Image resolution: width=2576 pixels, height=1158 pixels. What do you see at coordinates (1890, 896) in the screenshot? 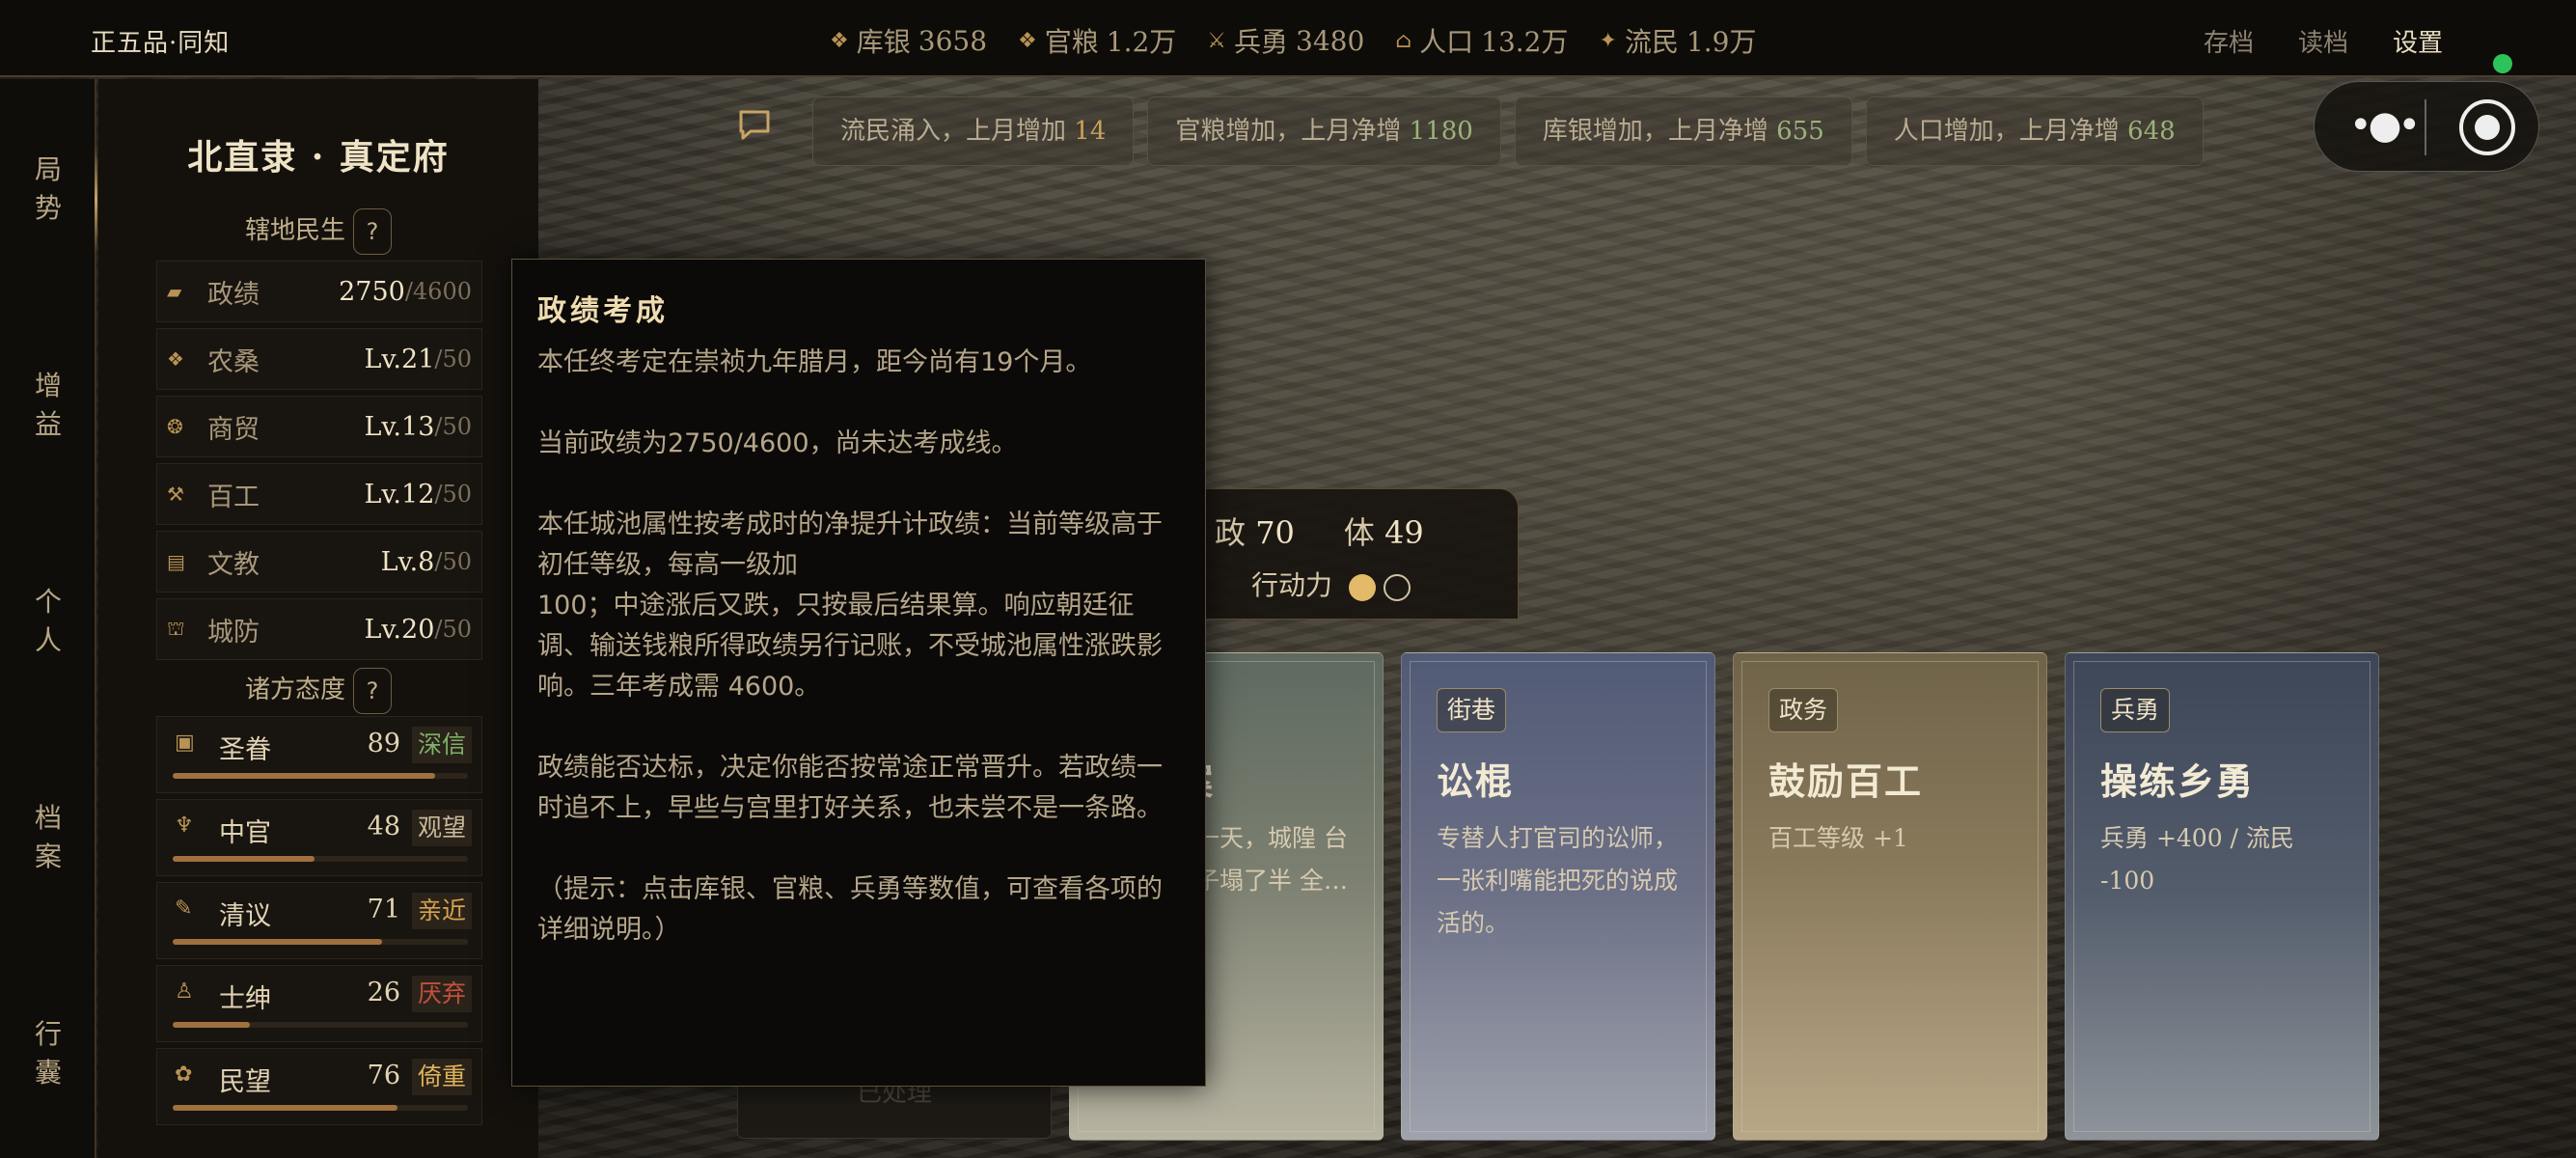
I see `event-card: 政务 鼓励百工 百工等级 +1` at bounding box center [1890, 896].